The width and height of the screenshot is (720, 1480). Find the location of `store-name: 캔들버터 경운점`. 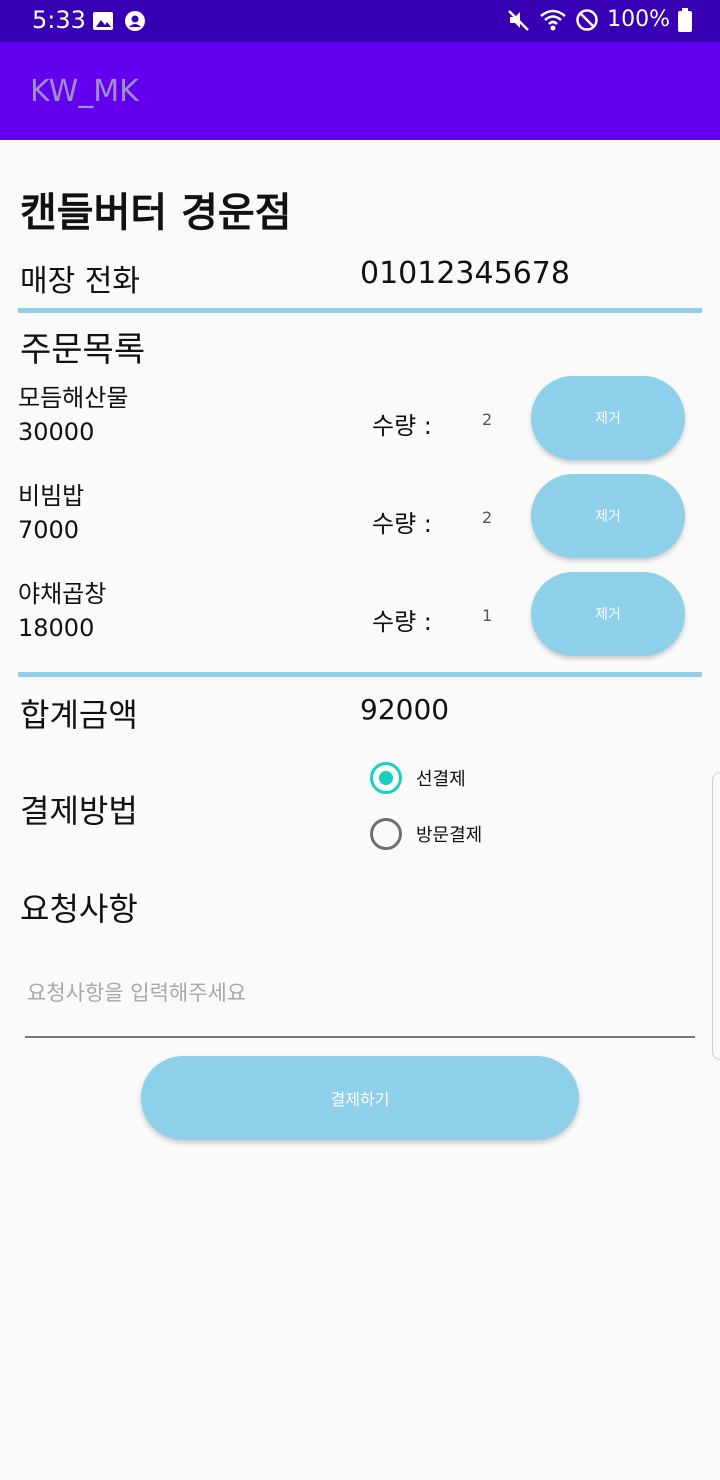

store-name: 캔들버터 경운점 is located at coordinates (156, 213).